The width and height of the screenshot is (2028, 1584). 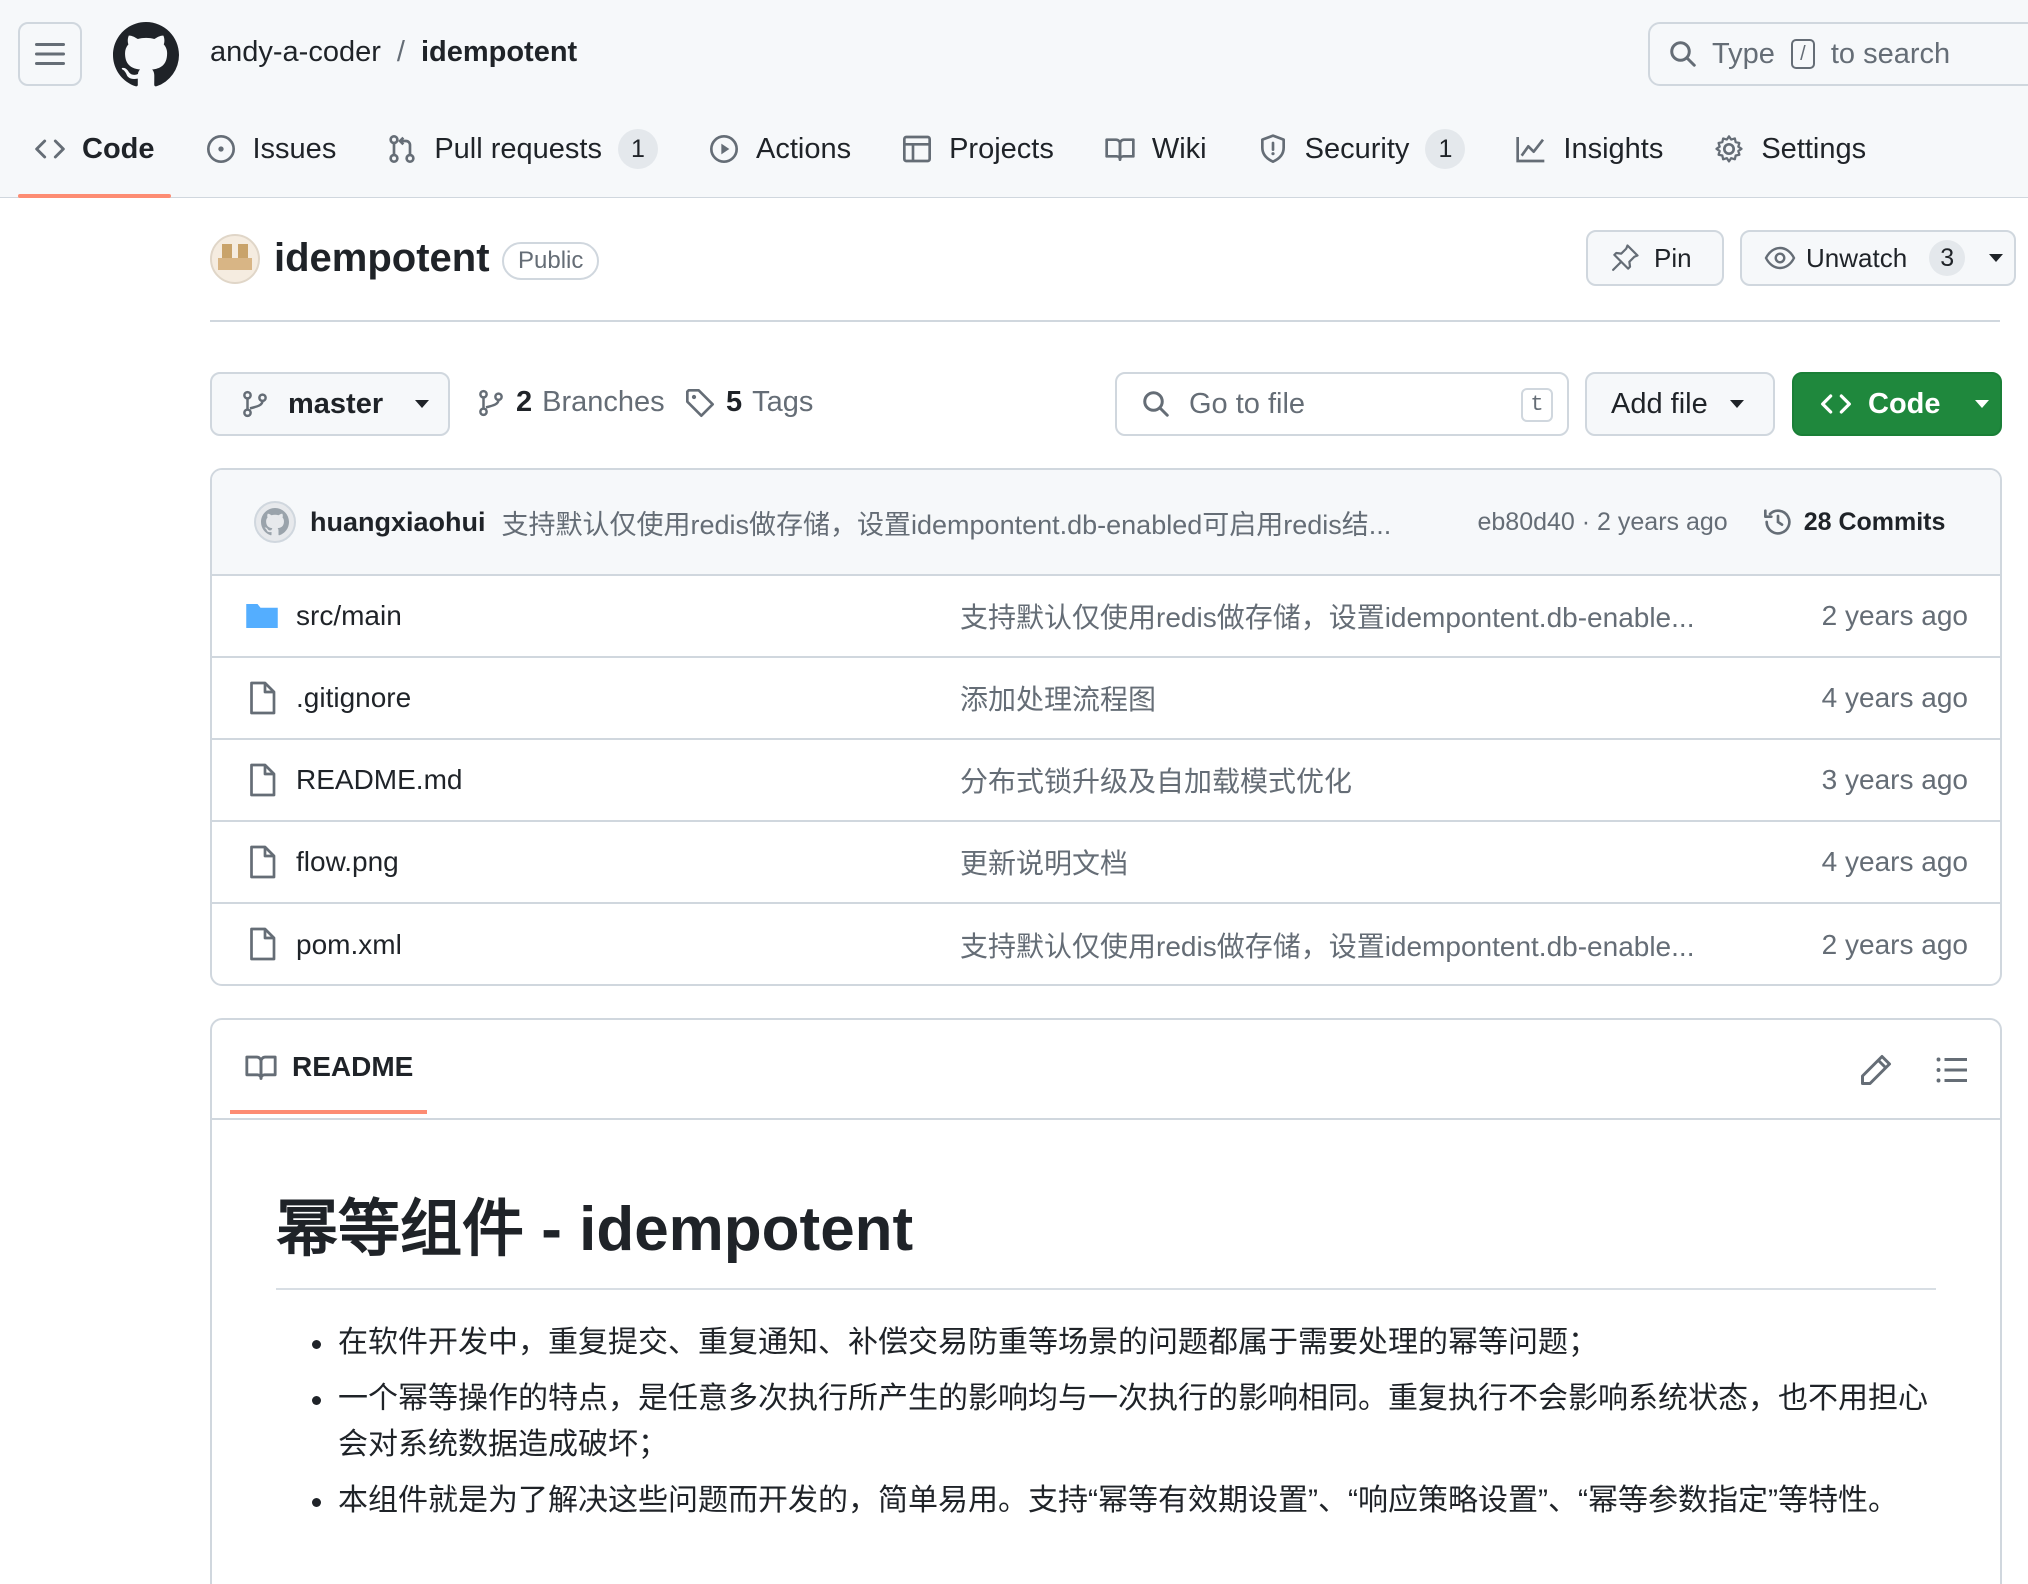 What do you see at coordinates (1272, 148) in the screenshot?
I see `shield-icon` at bounding box center [1272, 148].